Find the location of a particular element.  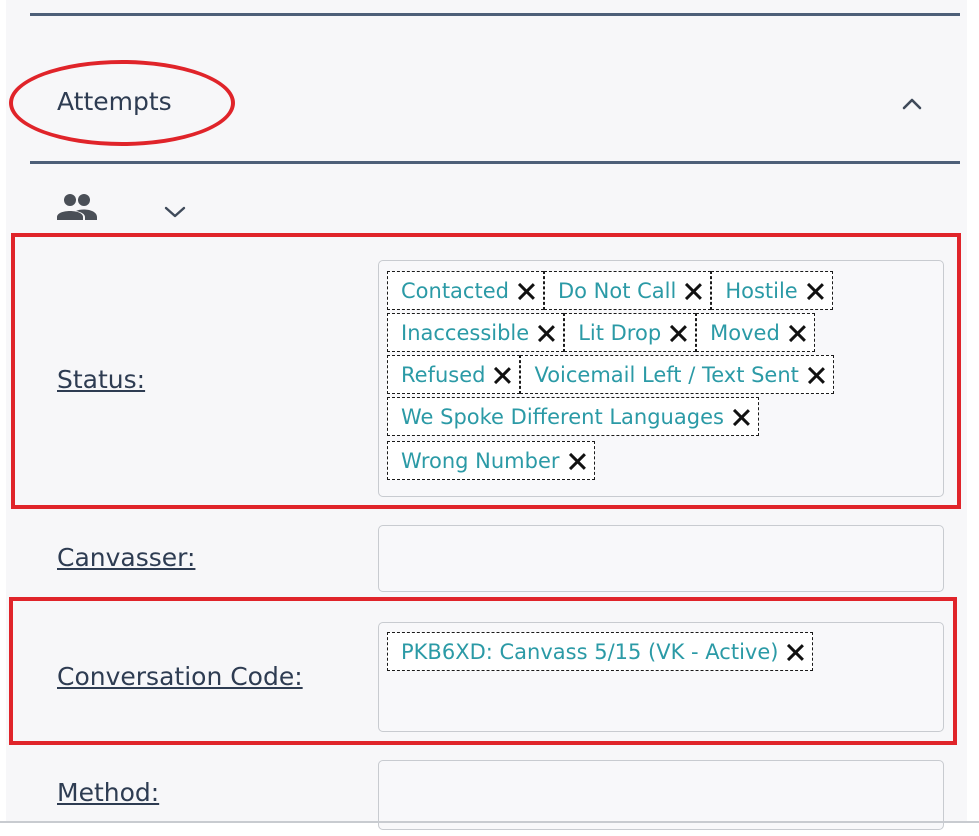

status-tag: We Spoke Different Languages is located at coordinates (573, 416).